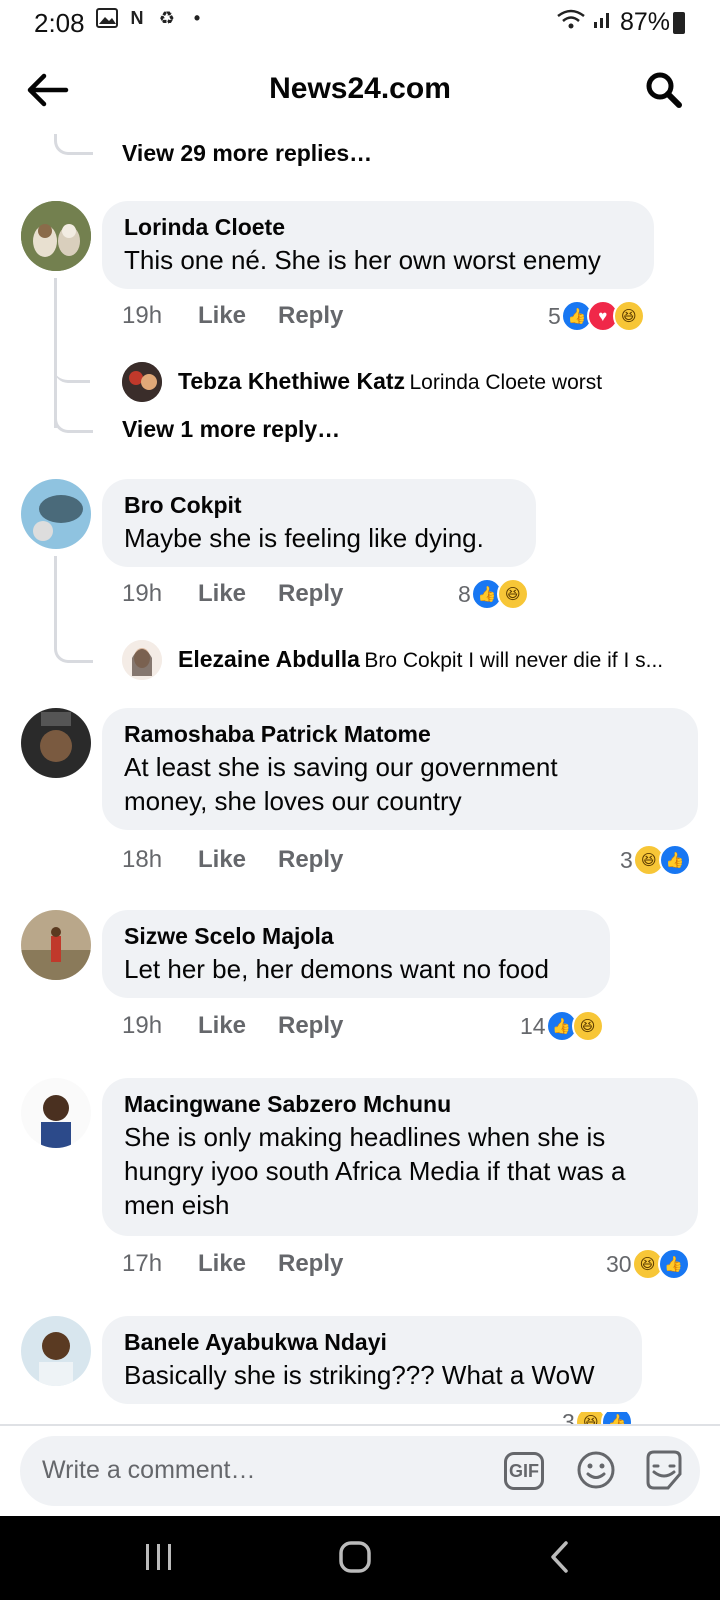 The image size is (720, 1600). What do you see at coordinates (341, 767) in the screenshot?
I see `comment-text-line: At least she is saving our government` at bounding box center [341, 767].